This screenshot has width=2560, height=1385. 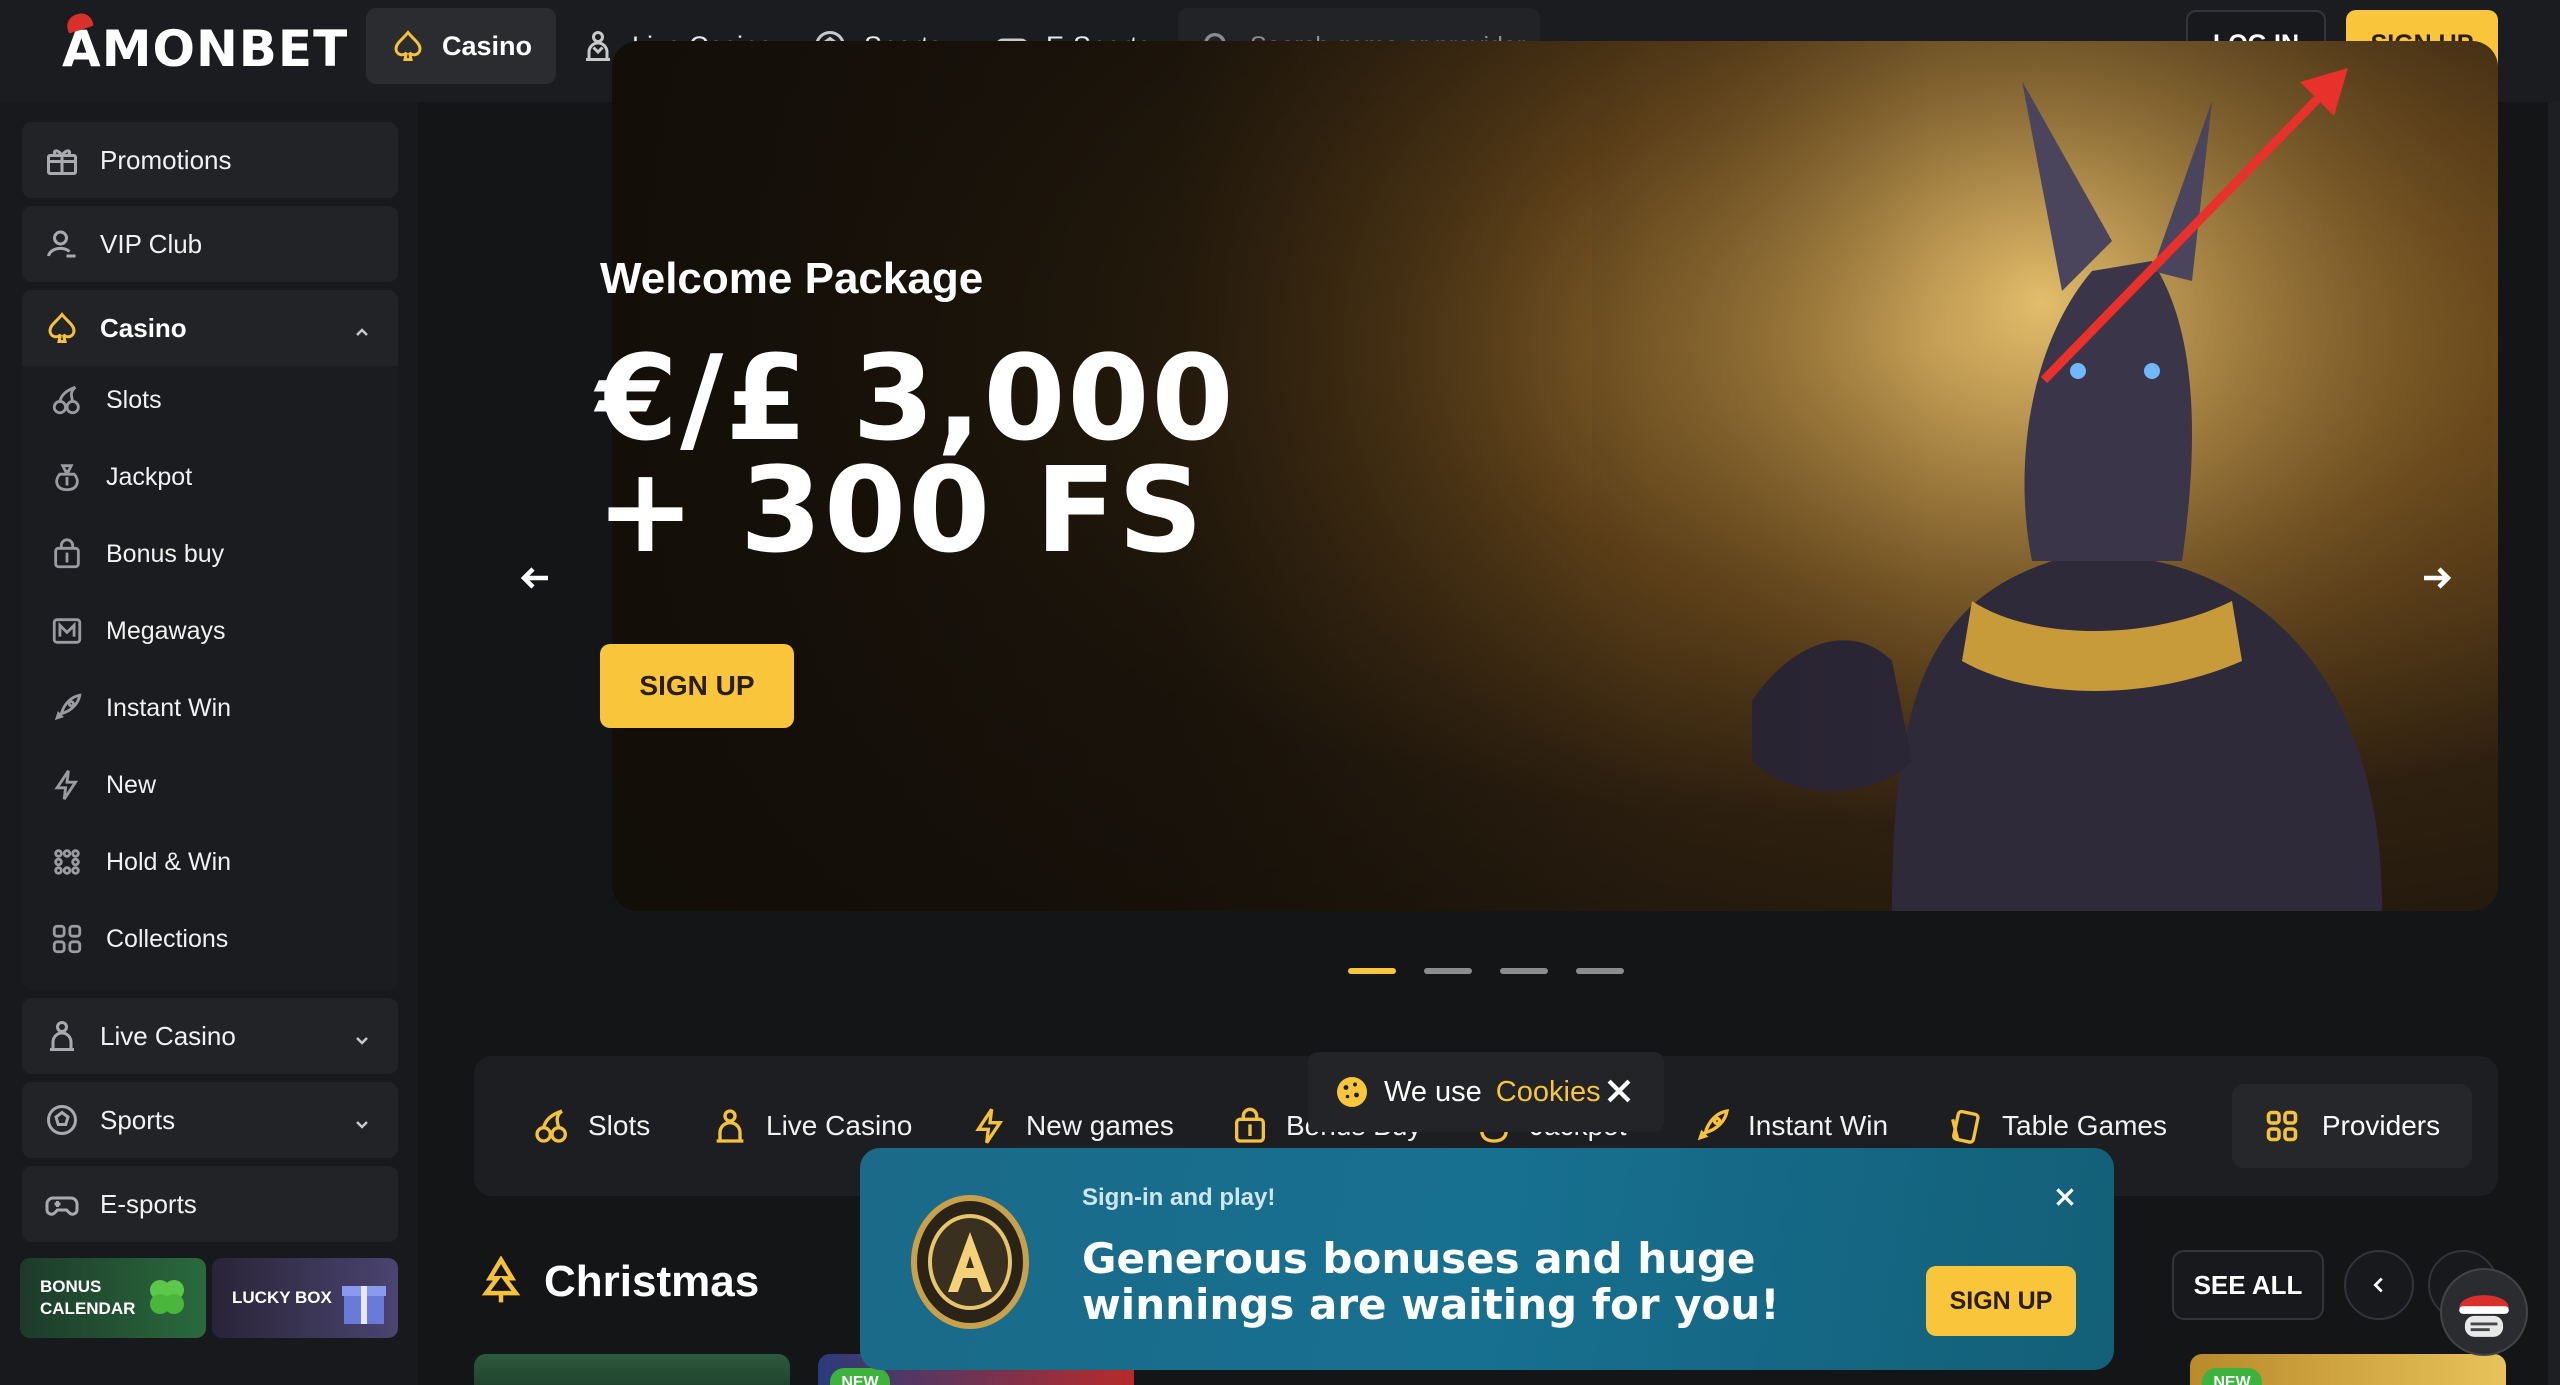 I want to click on carousel-prev-button, so click(x=536, y=578).